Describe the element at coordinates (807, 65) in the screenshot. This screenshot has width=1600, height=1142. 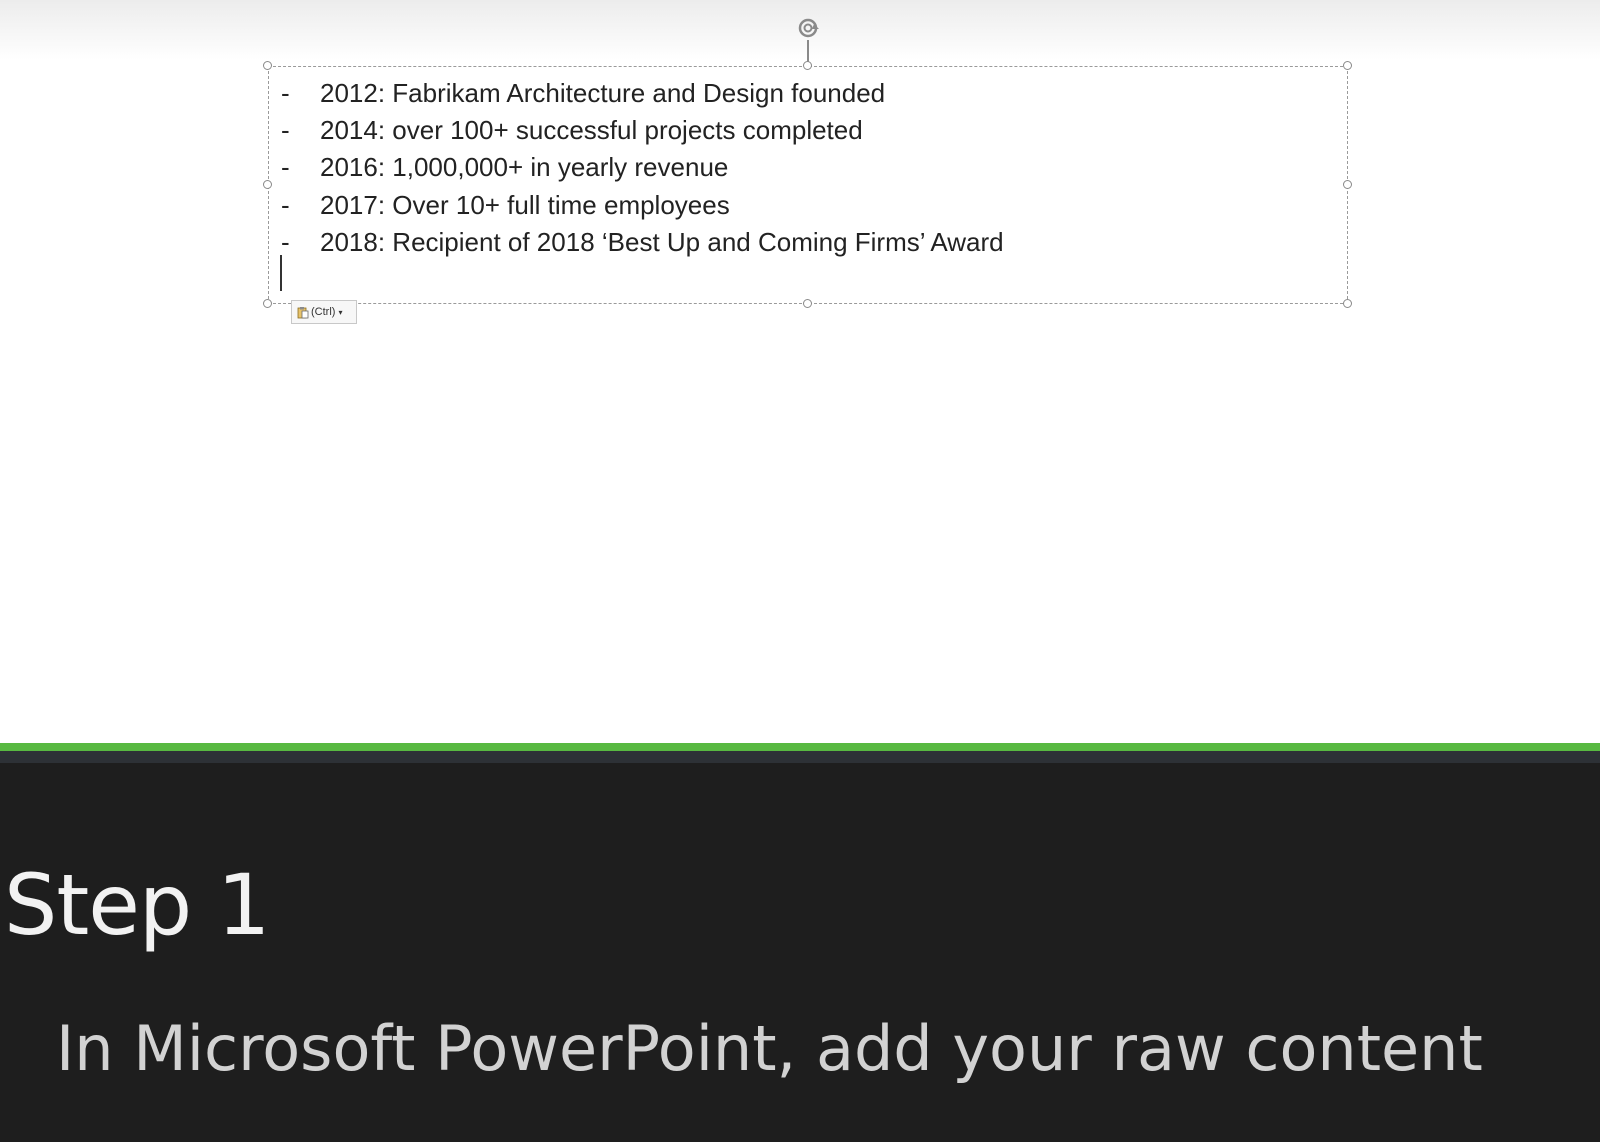
I see `resize-handle-top-center` at that location.